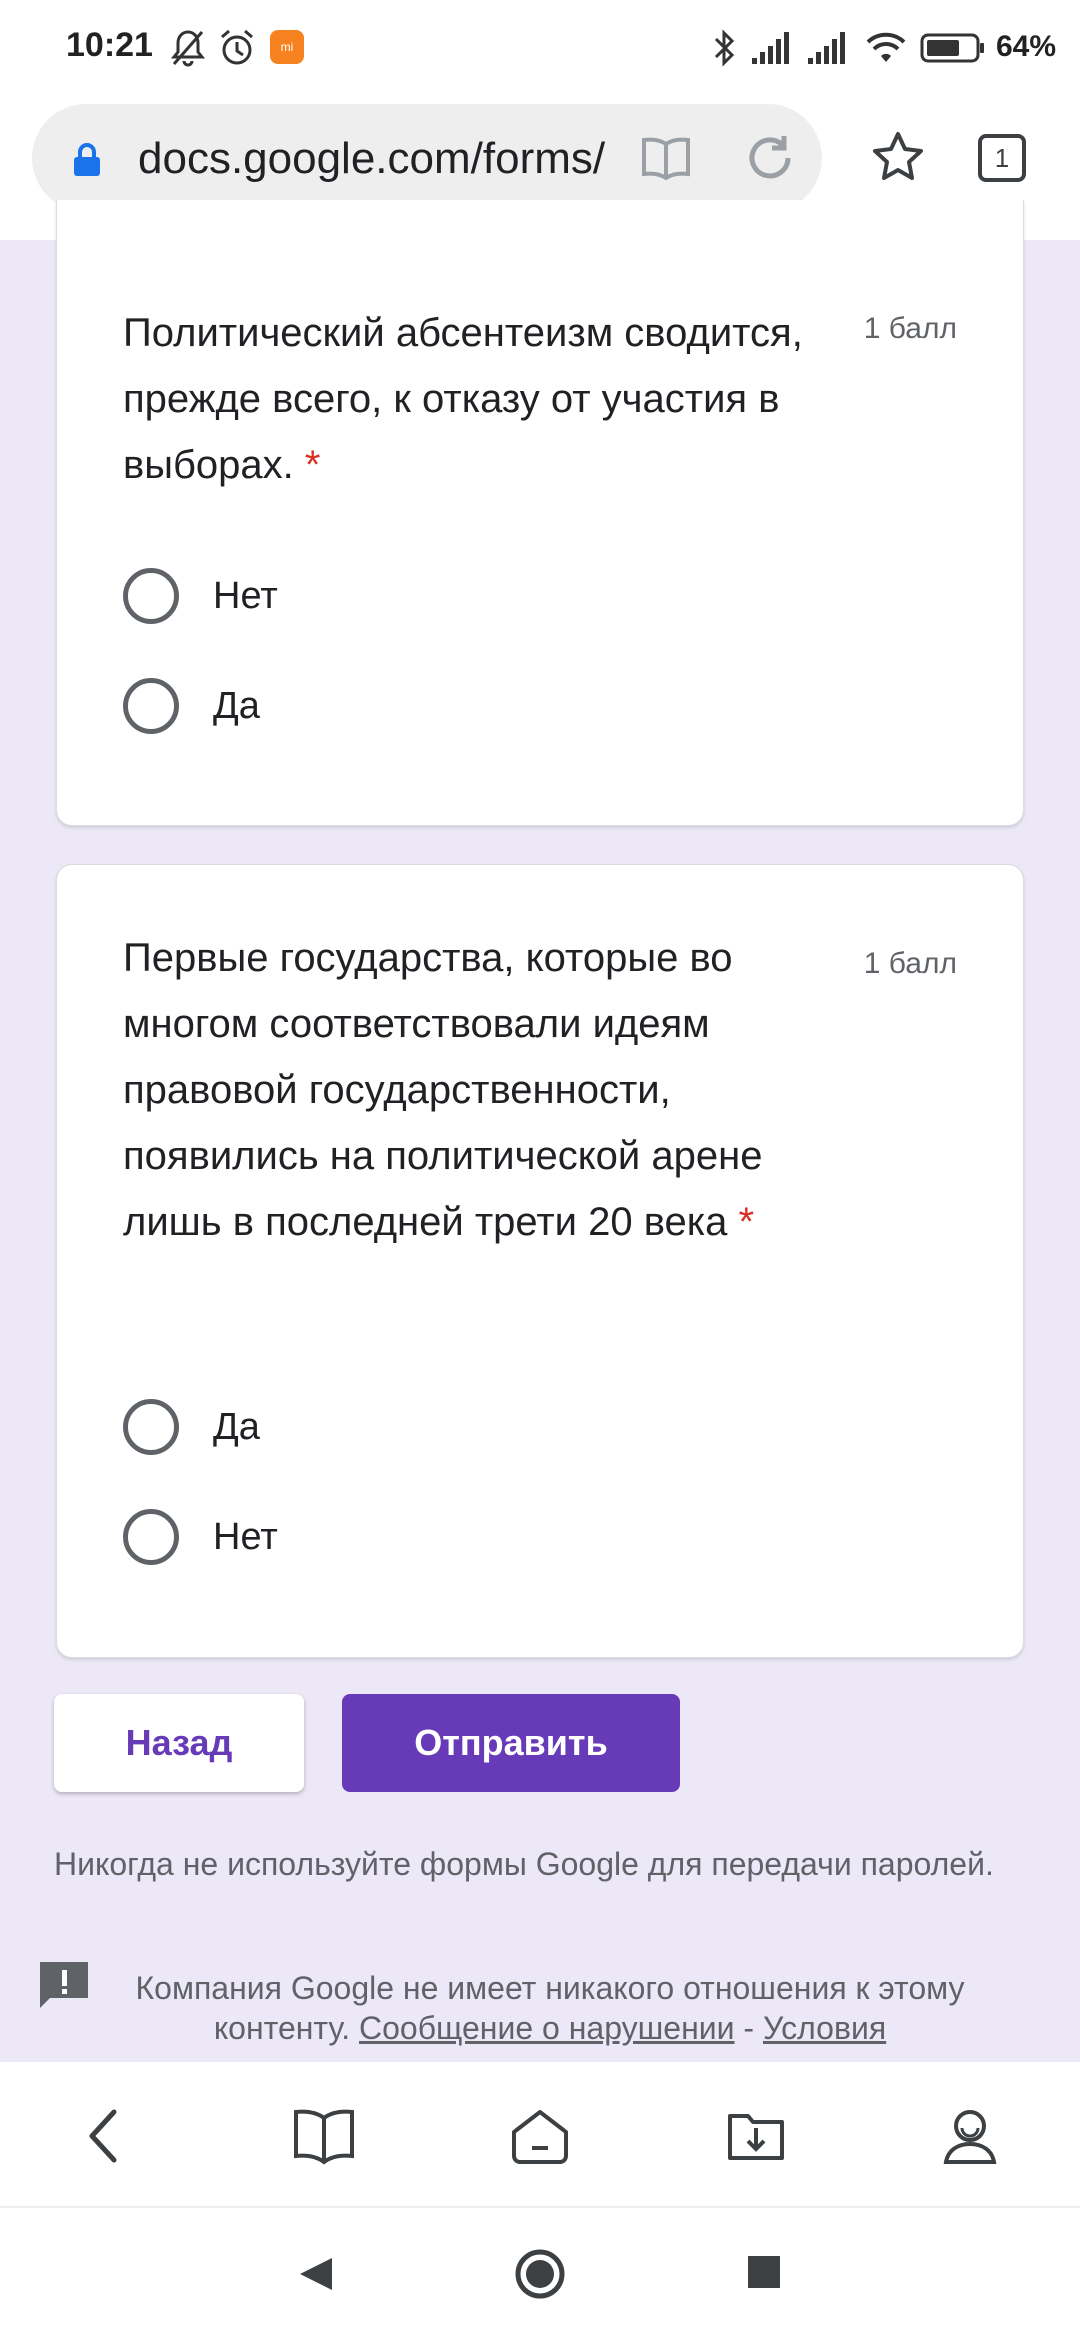 The width and height of the screenshot is (1080, 2340). Describe the element at coordinates (764, 2274) in the screenshot. I see `nav-recents-icon` at that location.